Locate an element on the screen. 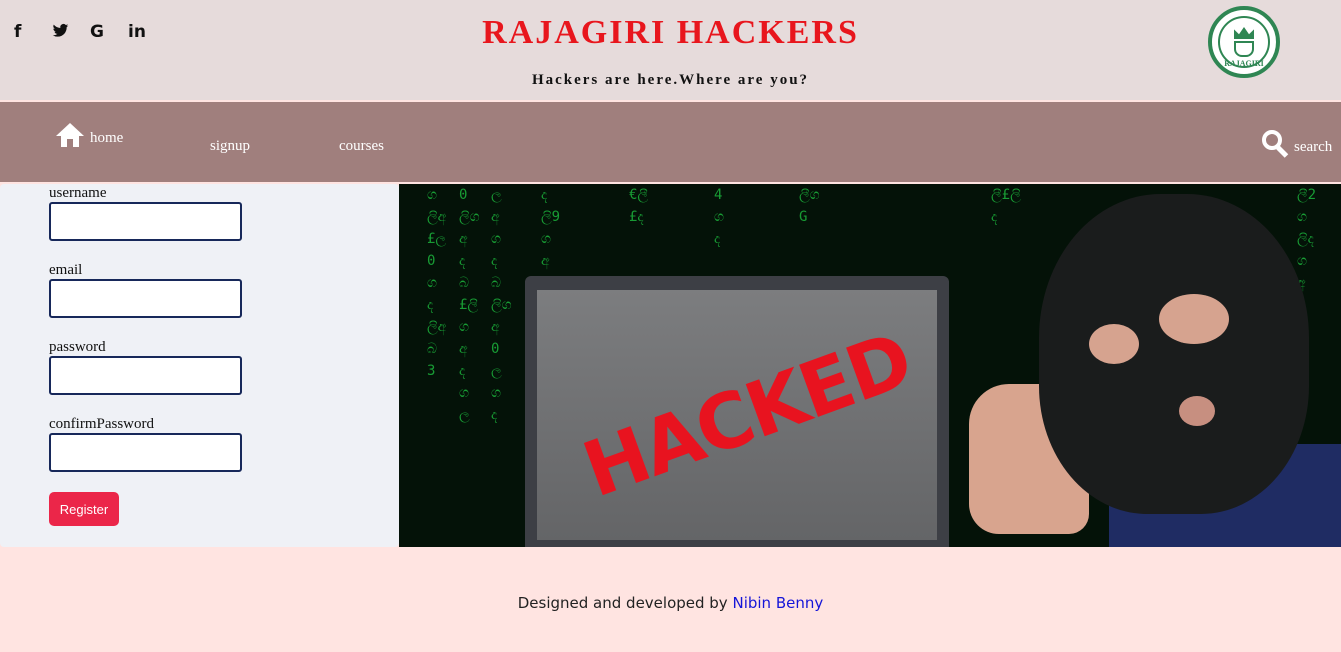  rajagiri-logo: RAJAGIRI is located at coordinates (1244, 42).